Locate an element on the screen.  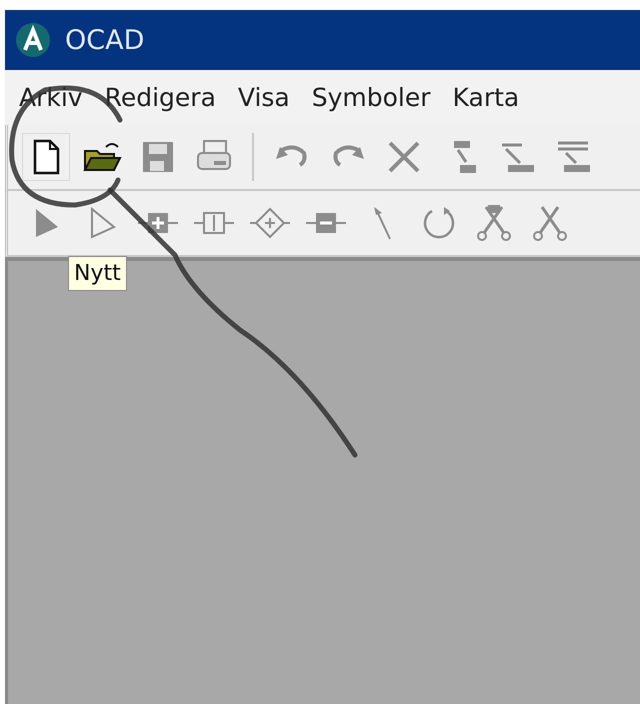
menu-item: Redigera is located at coordinates (160, 97).